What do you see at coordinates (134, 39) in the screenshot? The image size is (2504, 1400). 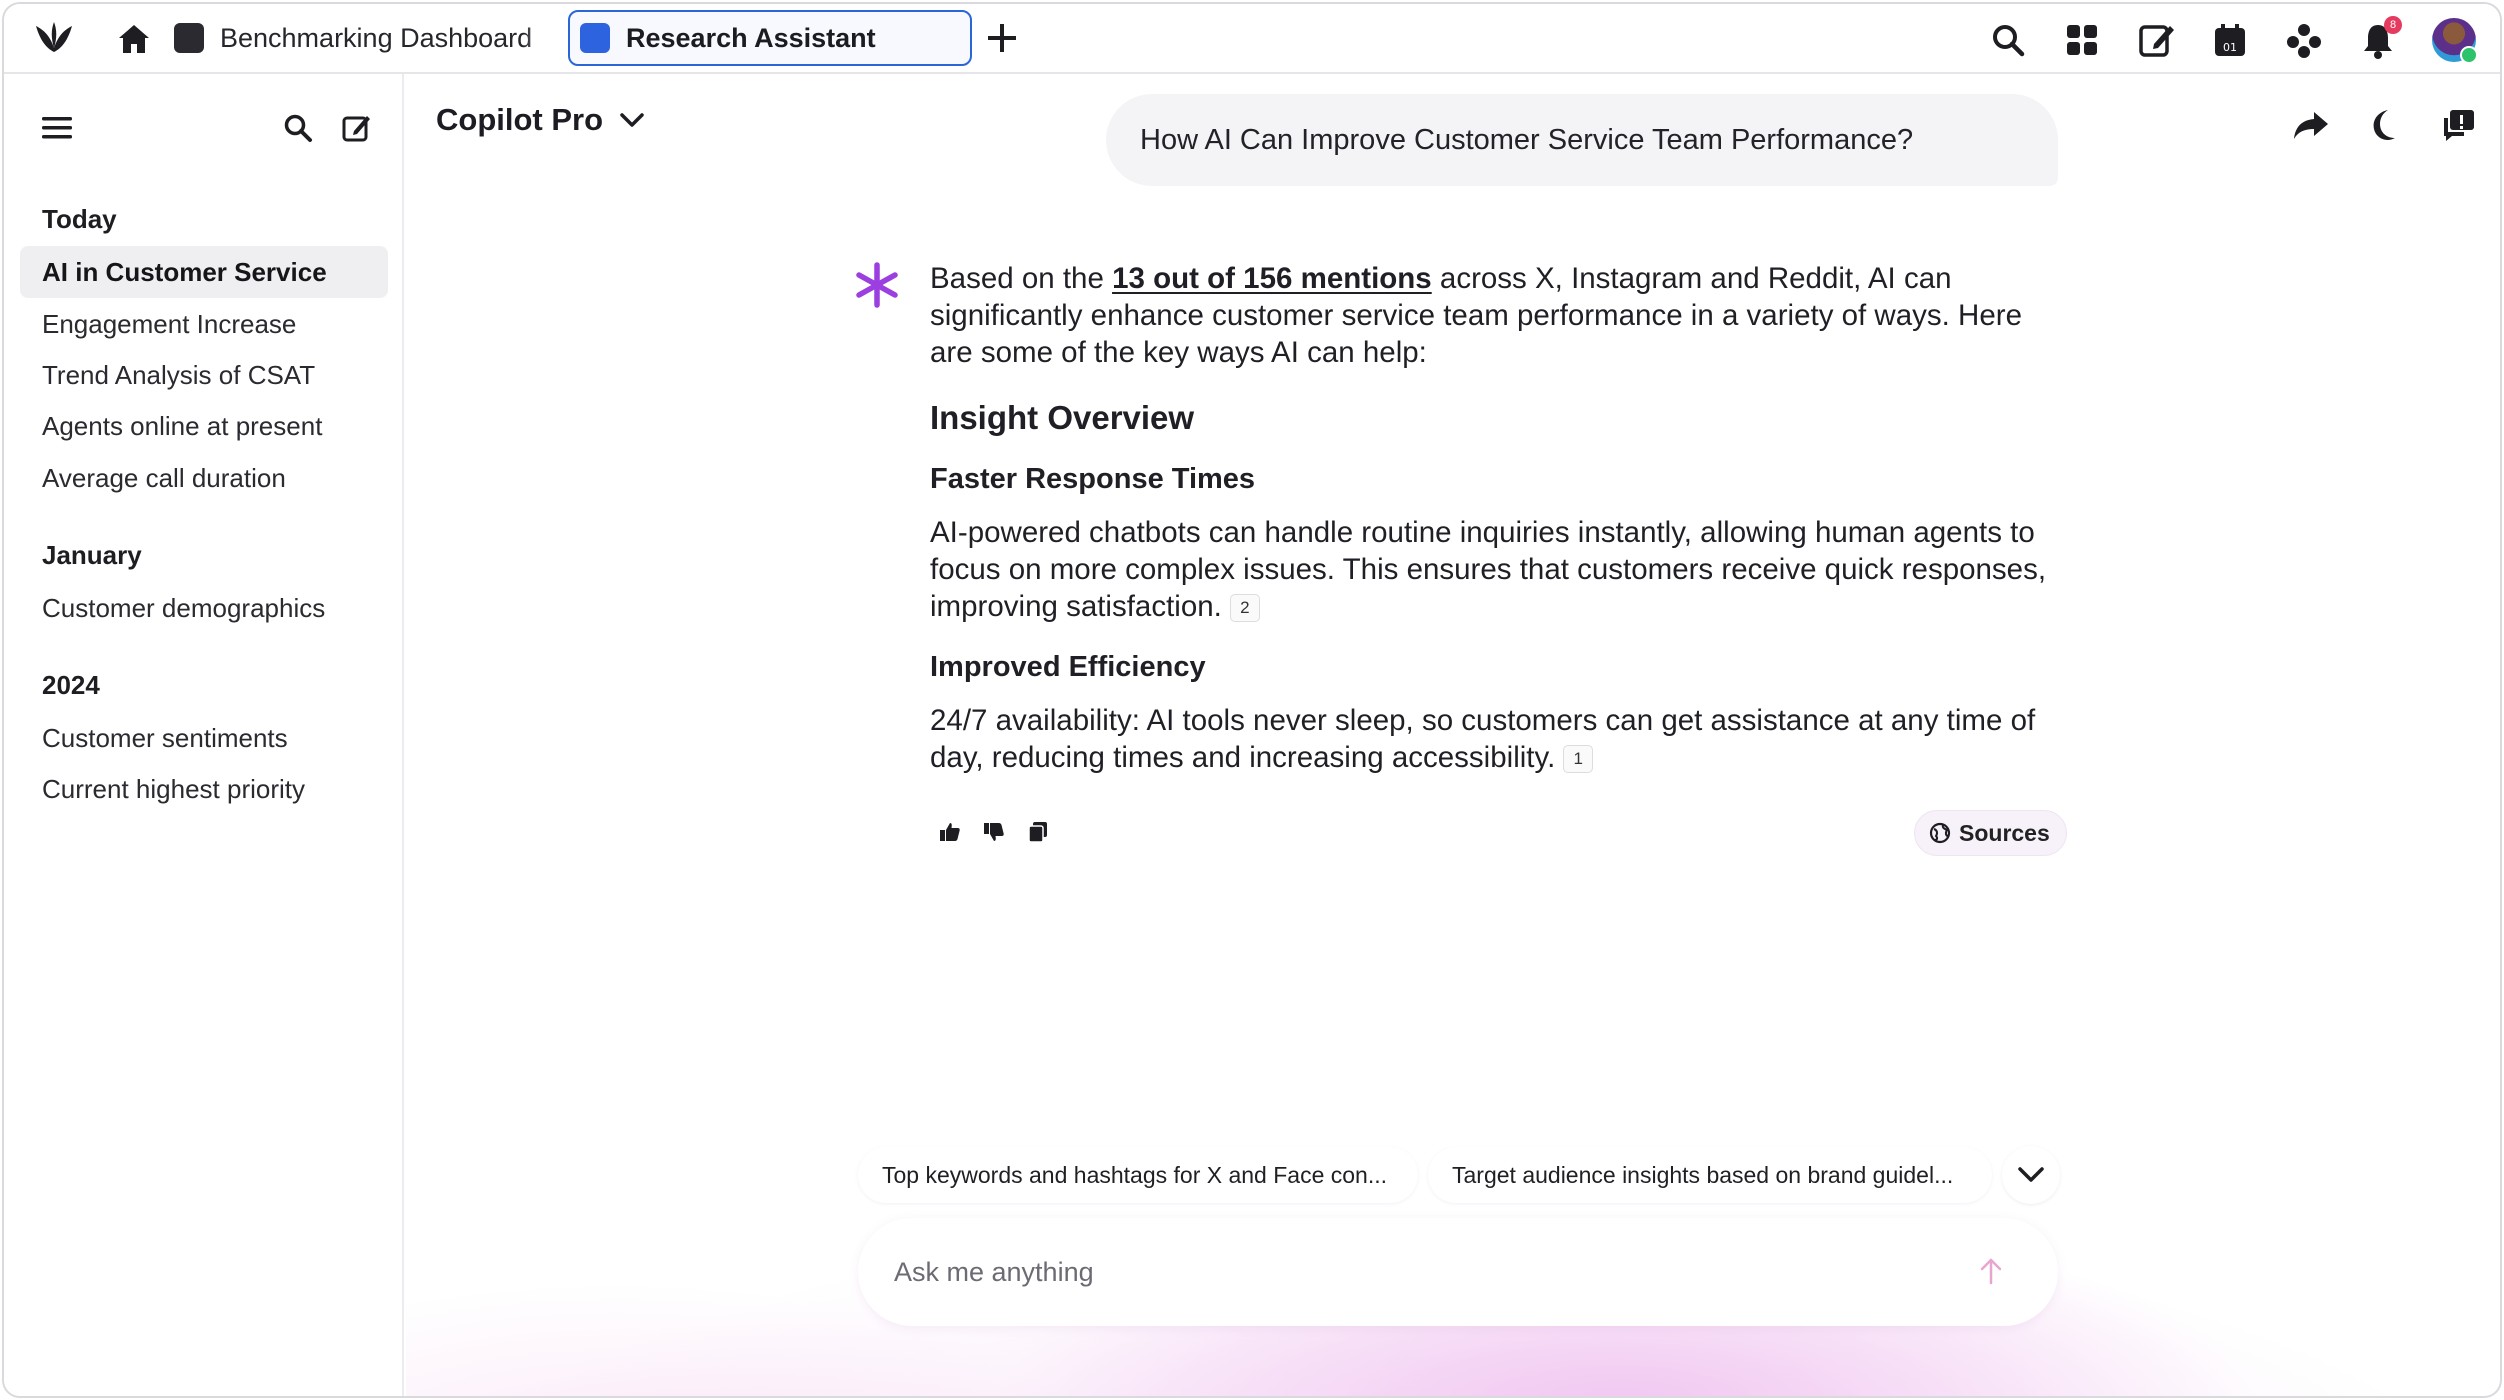 I see `home-icon` at bounding box center [134, 39].